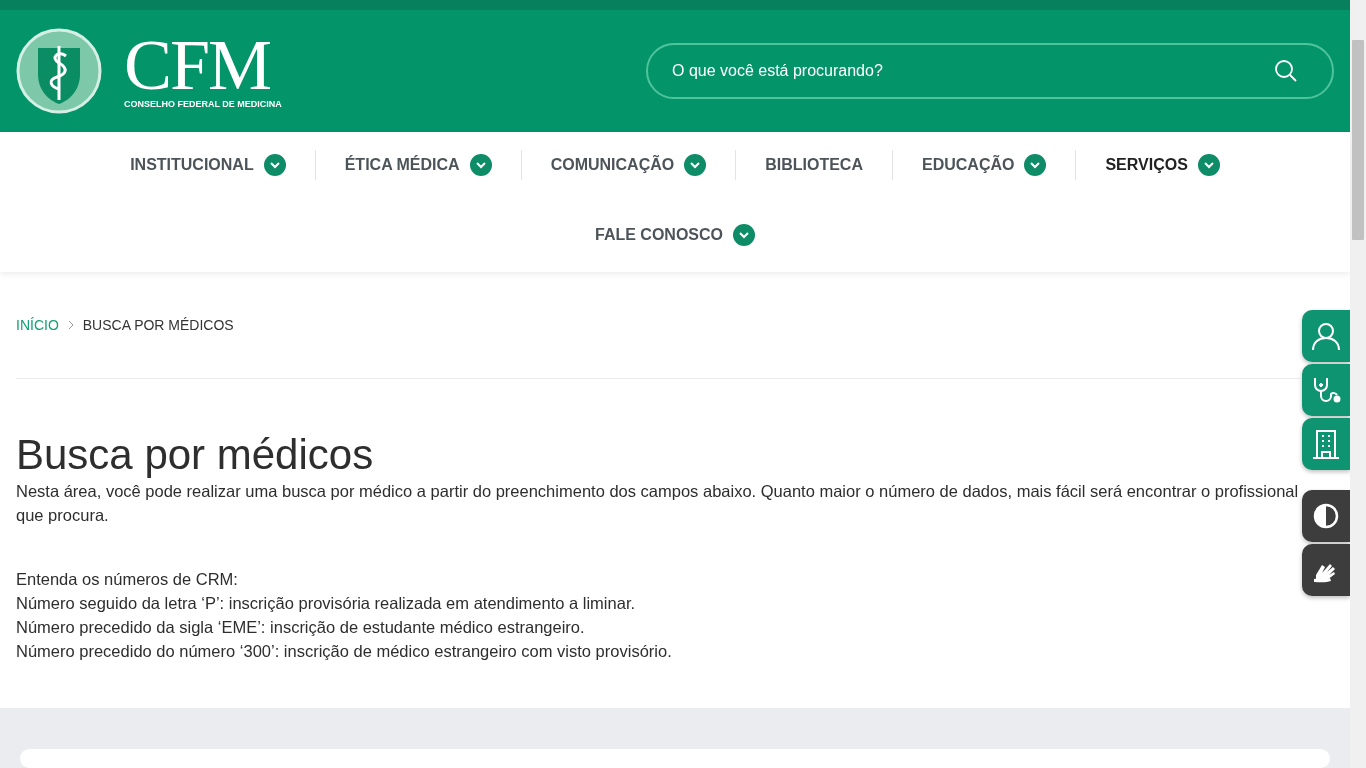 Image resolution: width=1366 pixels, height=768 pixels. What do you see at coordinates (197, 64) in the screenshot?
I see `logo-title: CFM` at bounding box center [197, 64].